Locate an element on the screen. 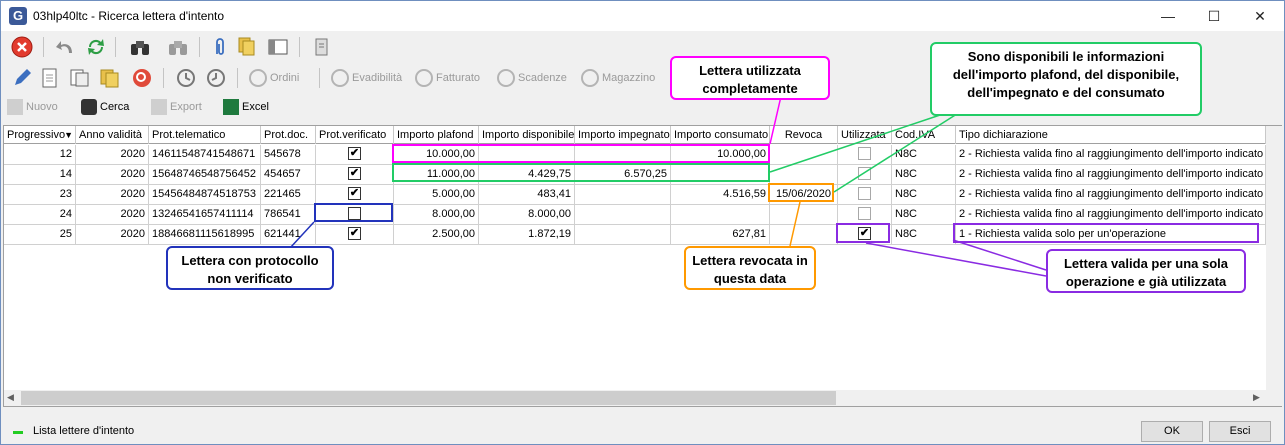 The width and height of the screenshot is (1285, 445). cell-prot-telematico: 14611548741548671 is located at coordinates (205, 155).